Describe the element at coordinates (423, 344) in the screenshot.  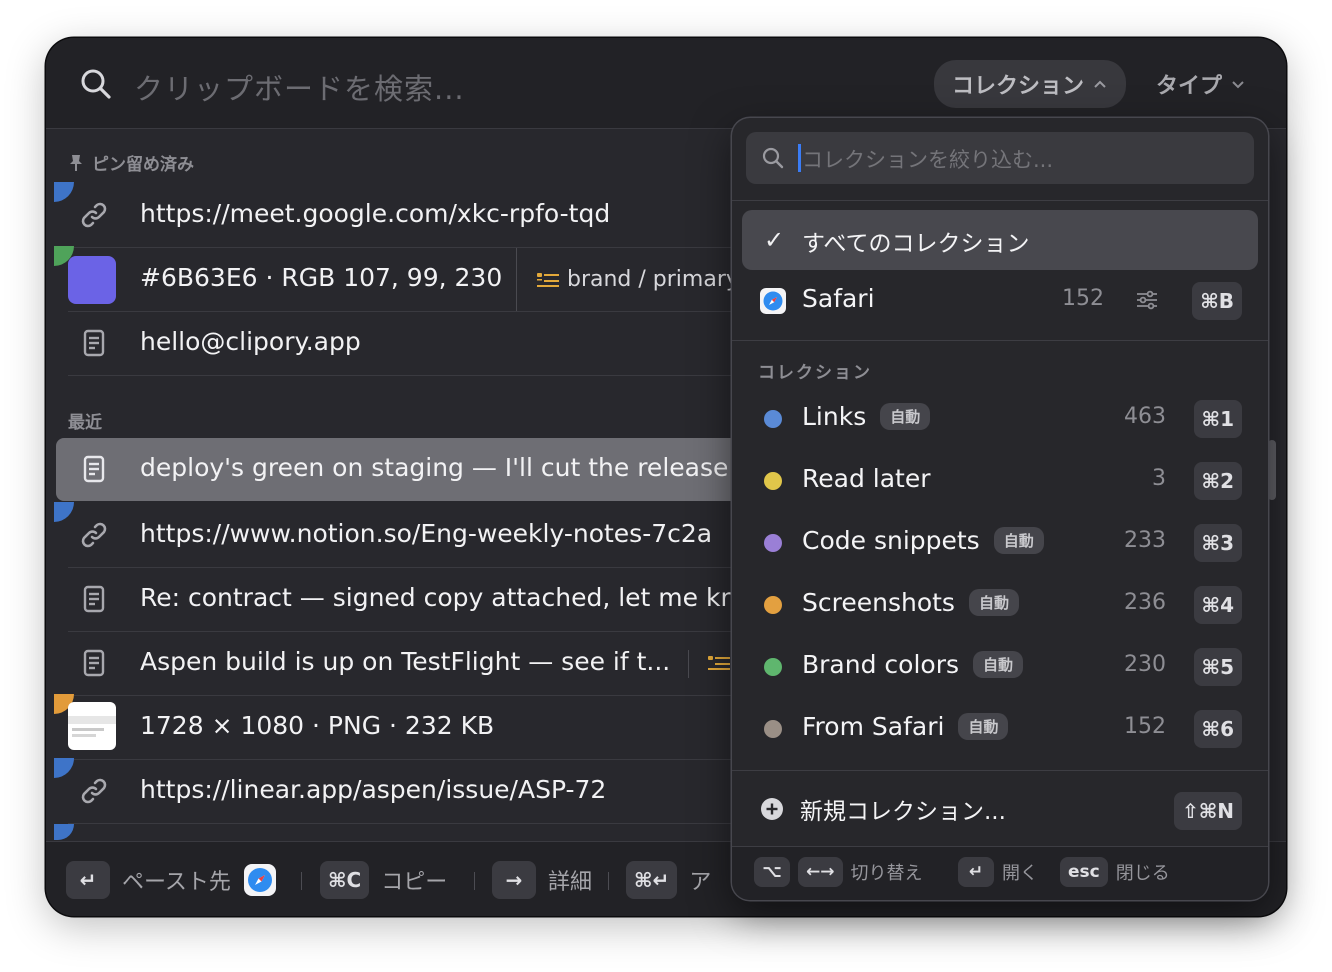
I see `list-item: hello@clipory.app` at that location.